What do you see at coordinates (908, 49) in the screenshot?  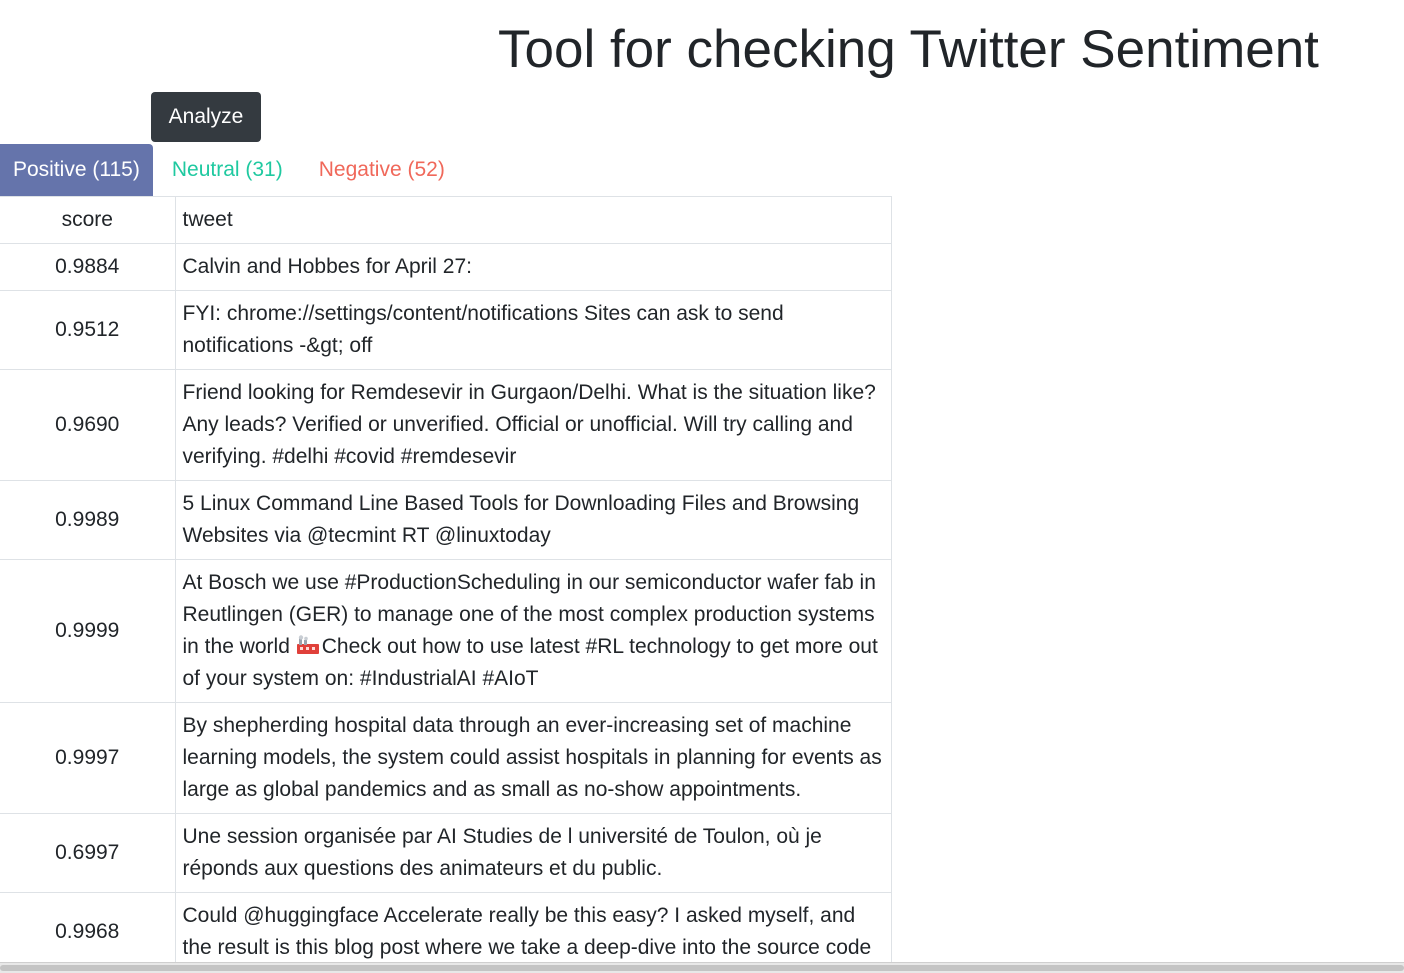 I see `page-title: Tool for checking Twitter Sentiment` at bounding box center [908, 49].